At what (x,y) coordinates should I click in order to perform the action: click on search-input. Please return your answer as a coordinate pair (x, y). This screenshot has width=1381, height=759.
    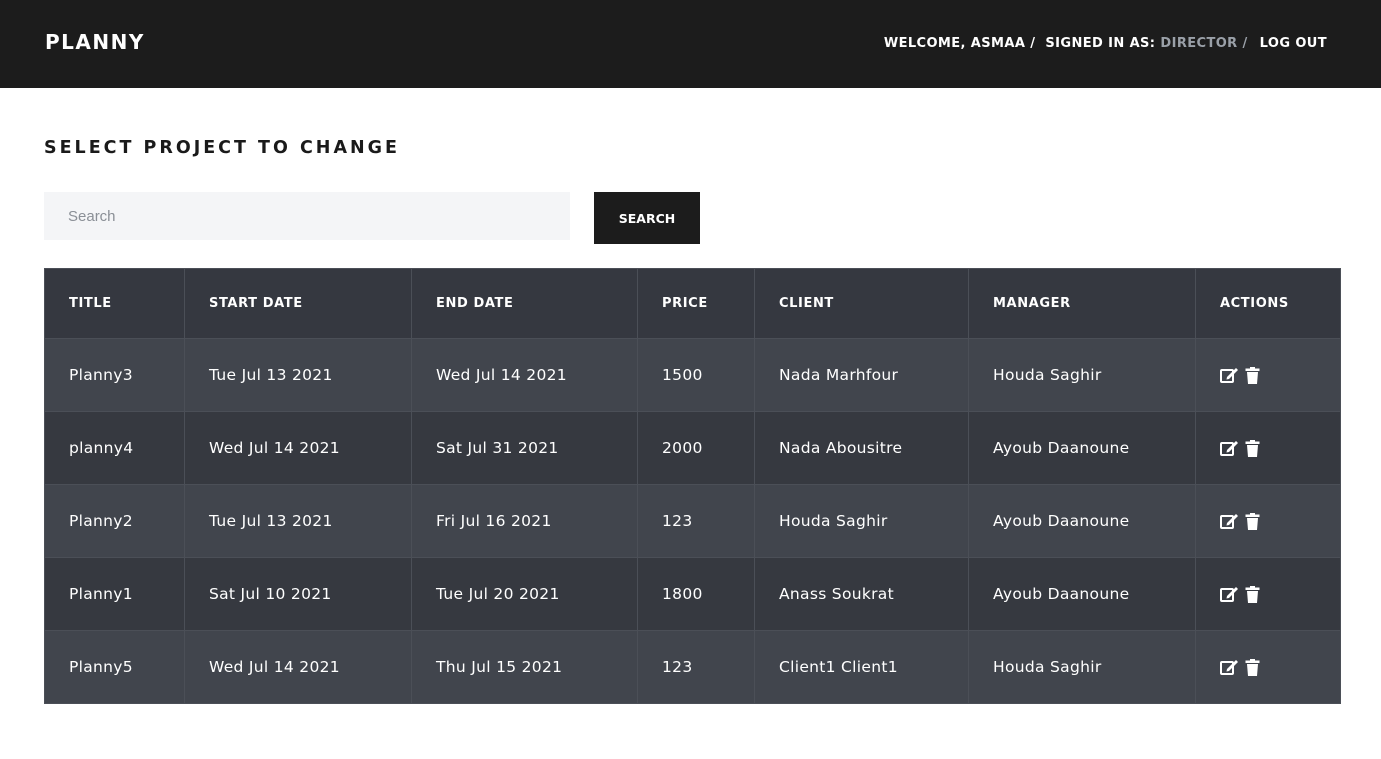
    Looking at the image, I should click on (307, 216).